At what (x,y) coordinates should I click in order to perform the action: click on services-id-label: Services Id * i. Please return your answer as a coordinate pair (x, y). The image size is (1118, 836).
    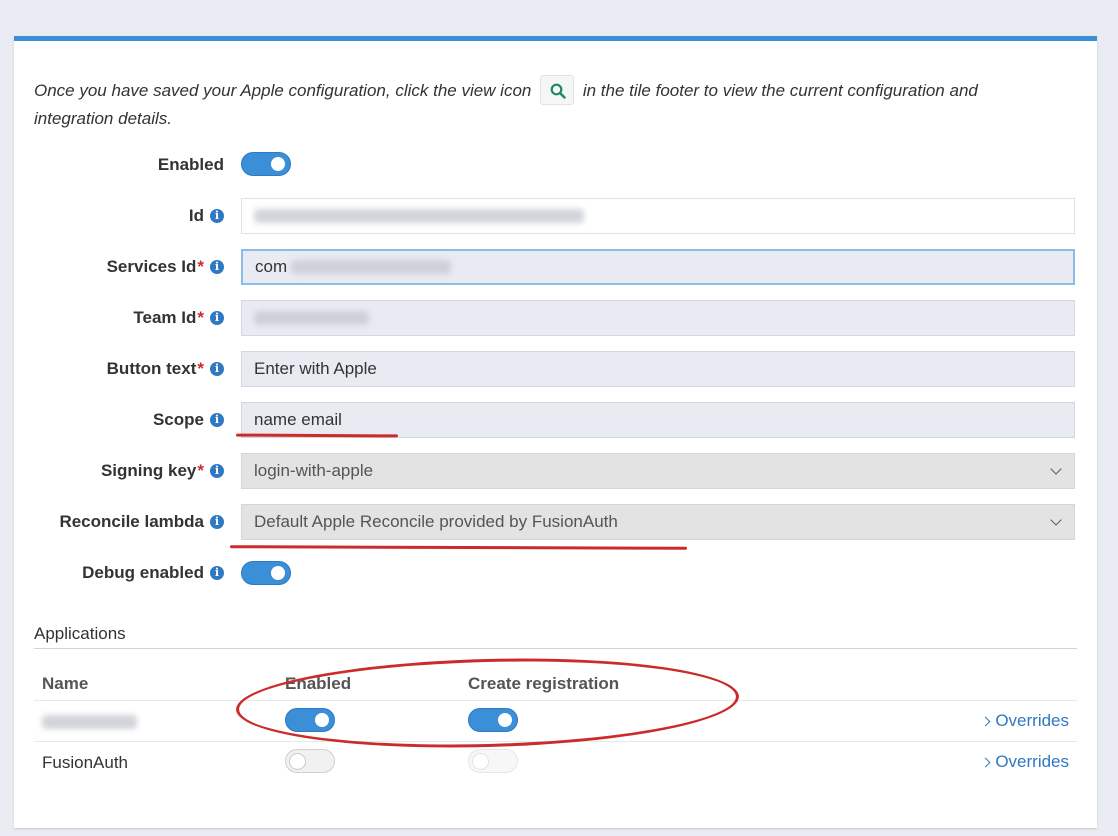
    Looking at the image, I should click on (165, 267).